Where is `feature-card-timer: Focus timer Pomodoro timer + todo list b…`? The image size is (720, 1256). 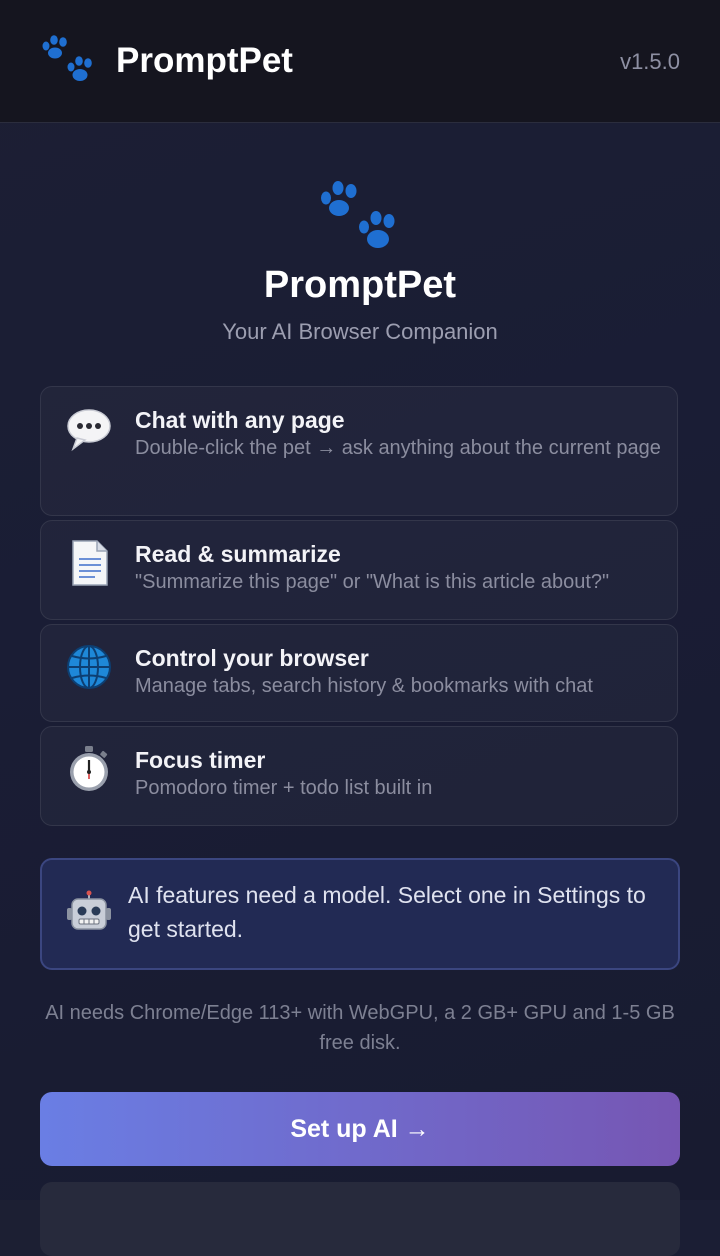
feature-card-timer: Focus timer Pomodoro timer + todo list b… is located at coordinates (359, 776).